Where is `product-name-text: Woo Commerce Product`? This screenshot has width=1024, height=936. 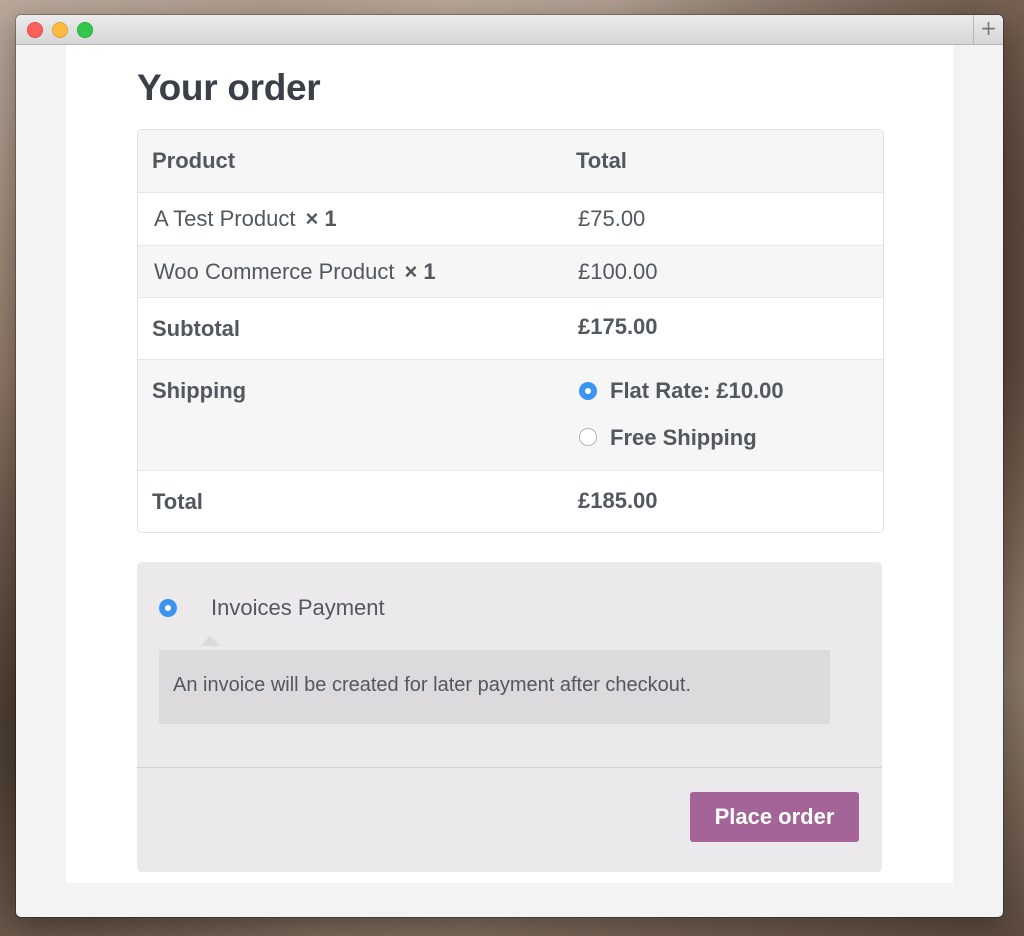
product-name-text: Woo Commerce Product is located at coordinates (274, 271).